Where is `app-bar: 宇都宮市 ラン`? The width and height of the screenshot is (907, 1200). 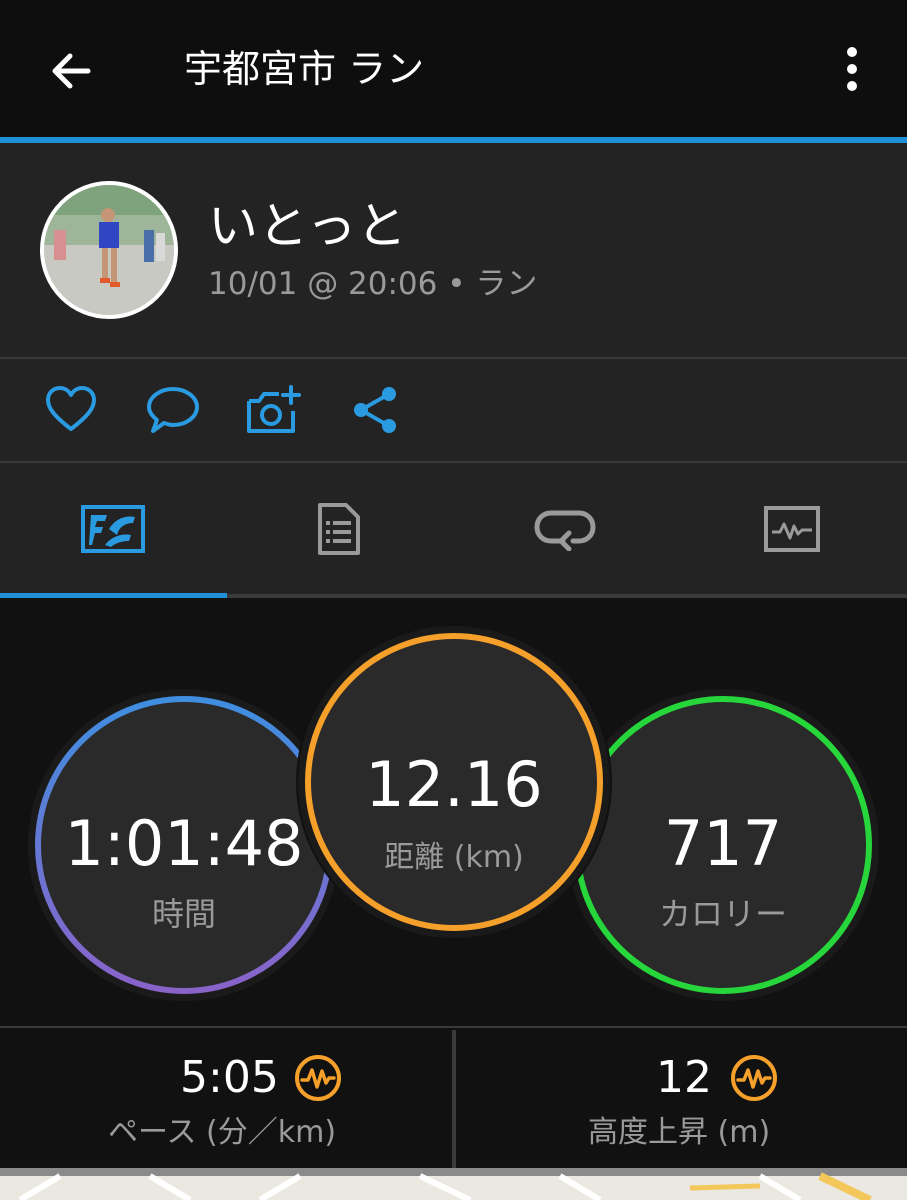
app-bar: 宇都宮市 ラン is located at coordinates (453, 68).